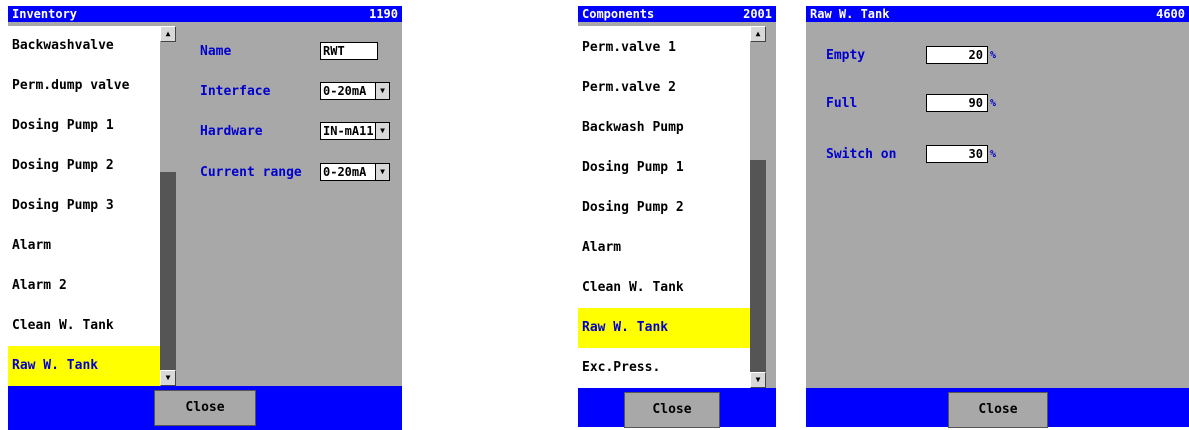  Describe the element at coordinates (957, 55) in the screenshot. I see `empty-field: 20` at that location.